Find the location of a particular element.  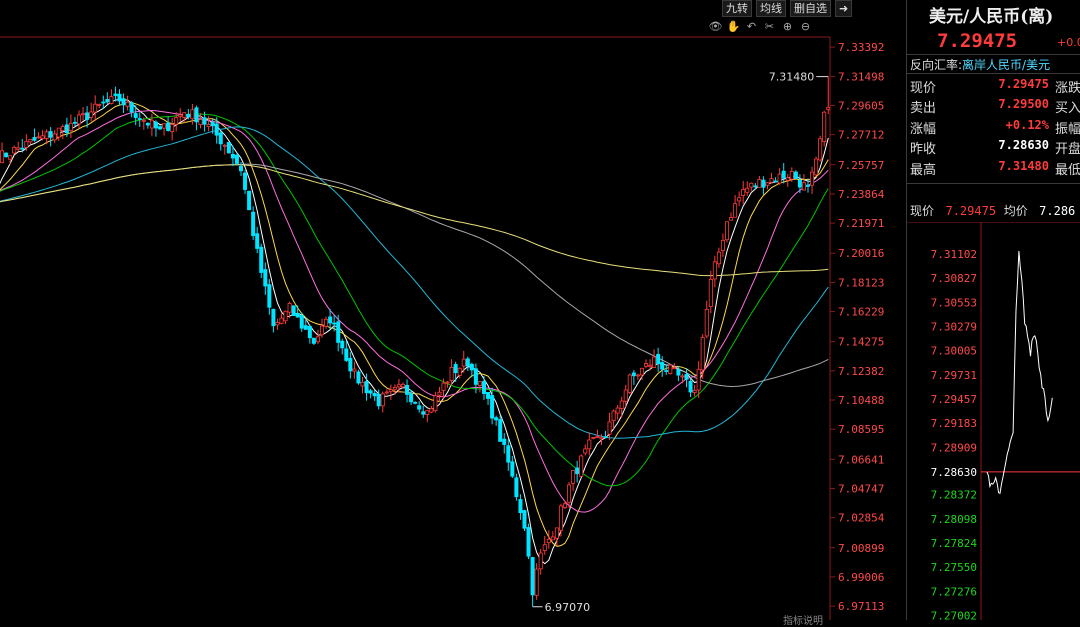

scissors-icon: ✂ is located at coordinates (769, 27).